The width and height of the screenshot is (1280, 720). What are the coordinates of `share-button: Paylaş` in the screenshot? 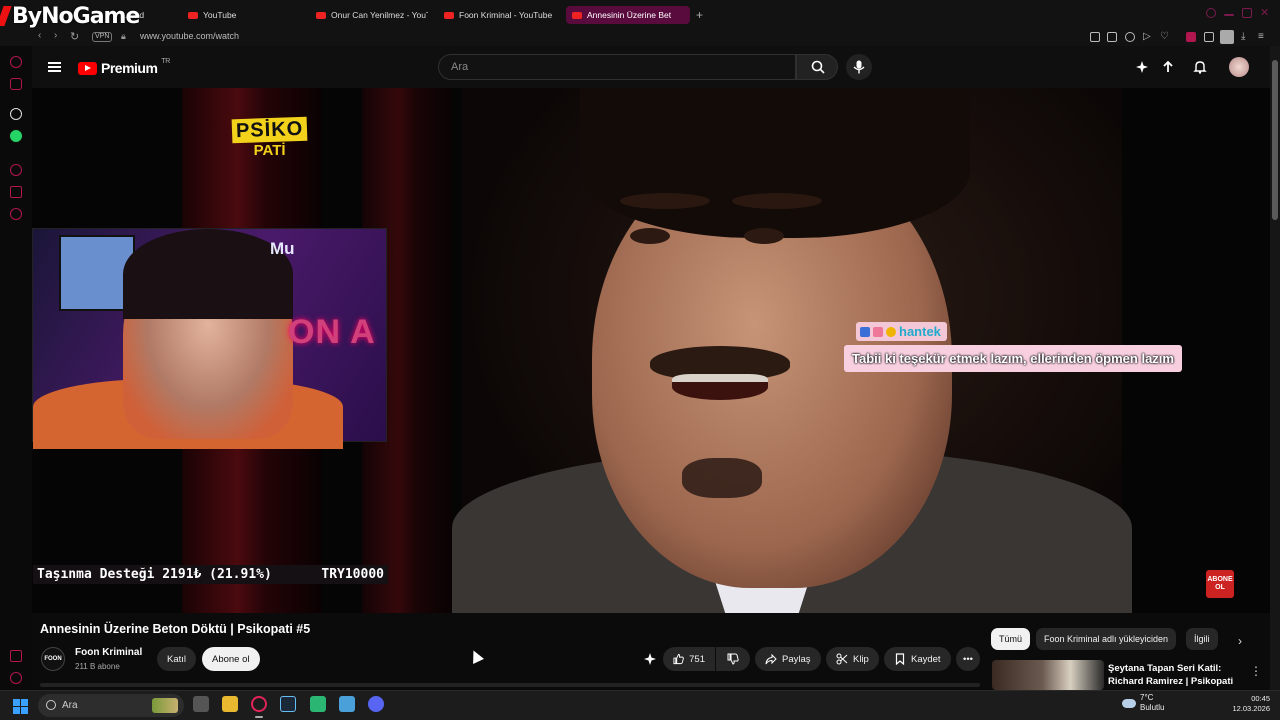 It's located at (788, 659).